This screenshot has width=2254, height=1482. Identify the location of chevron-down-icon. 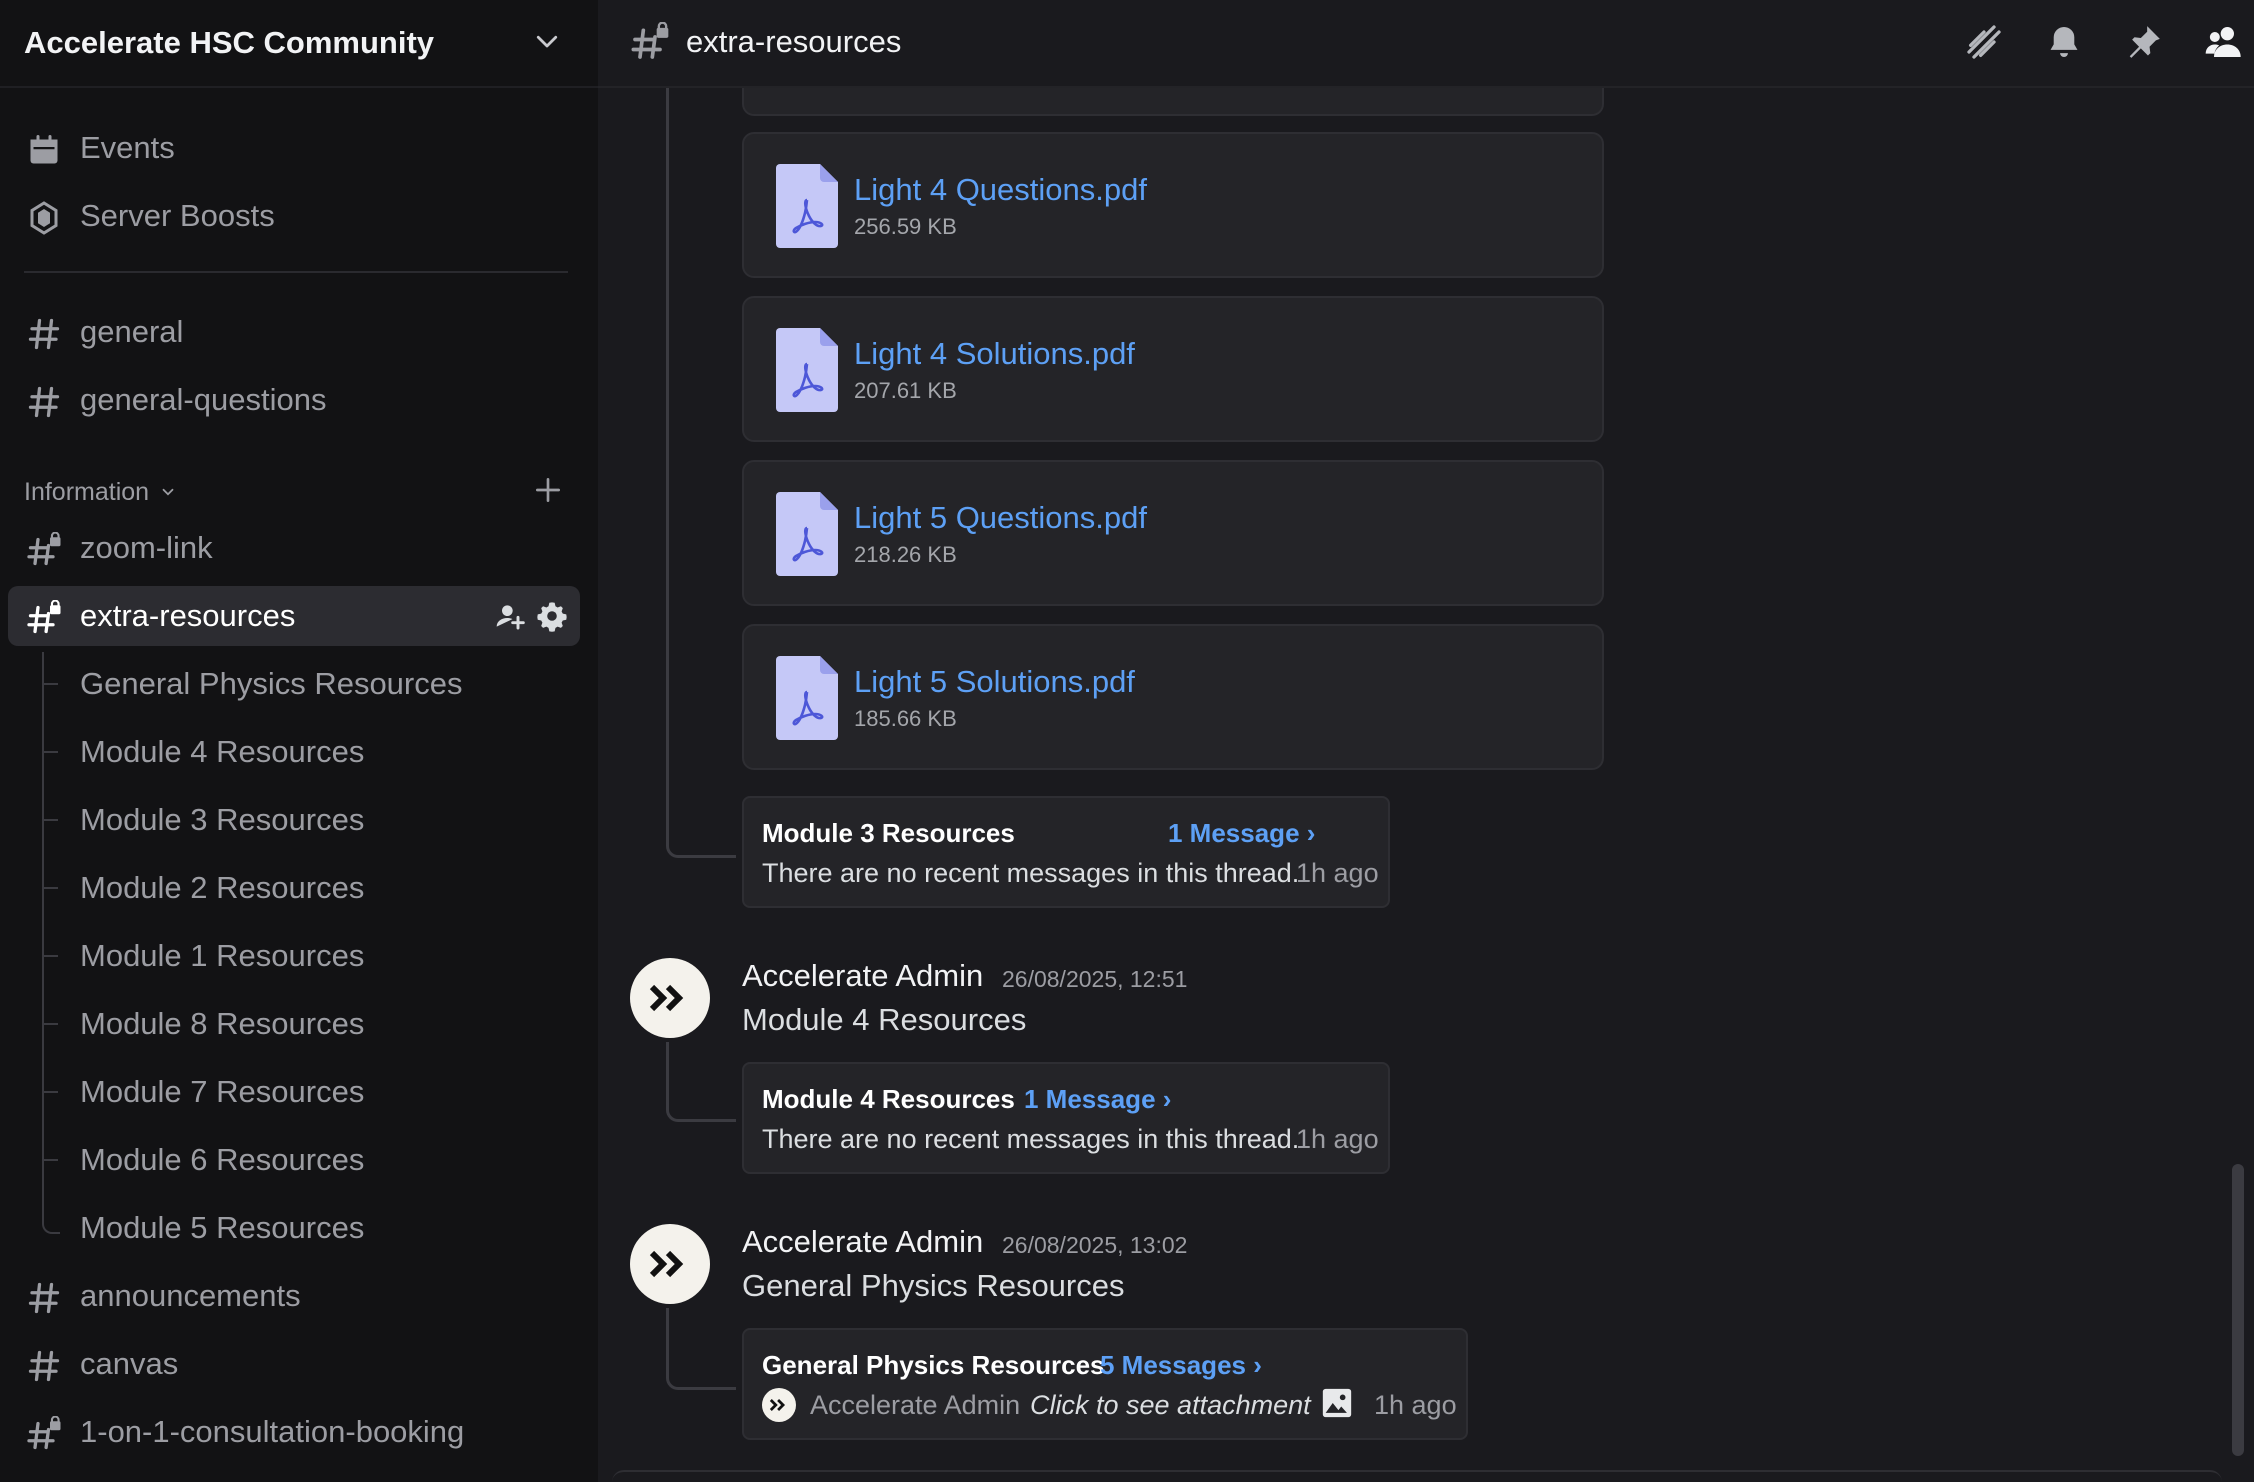
(547, 41).